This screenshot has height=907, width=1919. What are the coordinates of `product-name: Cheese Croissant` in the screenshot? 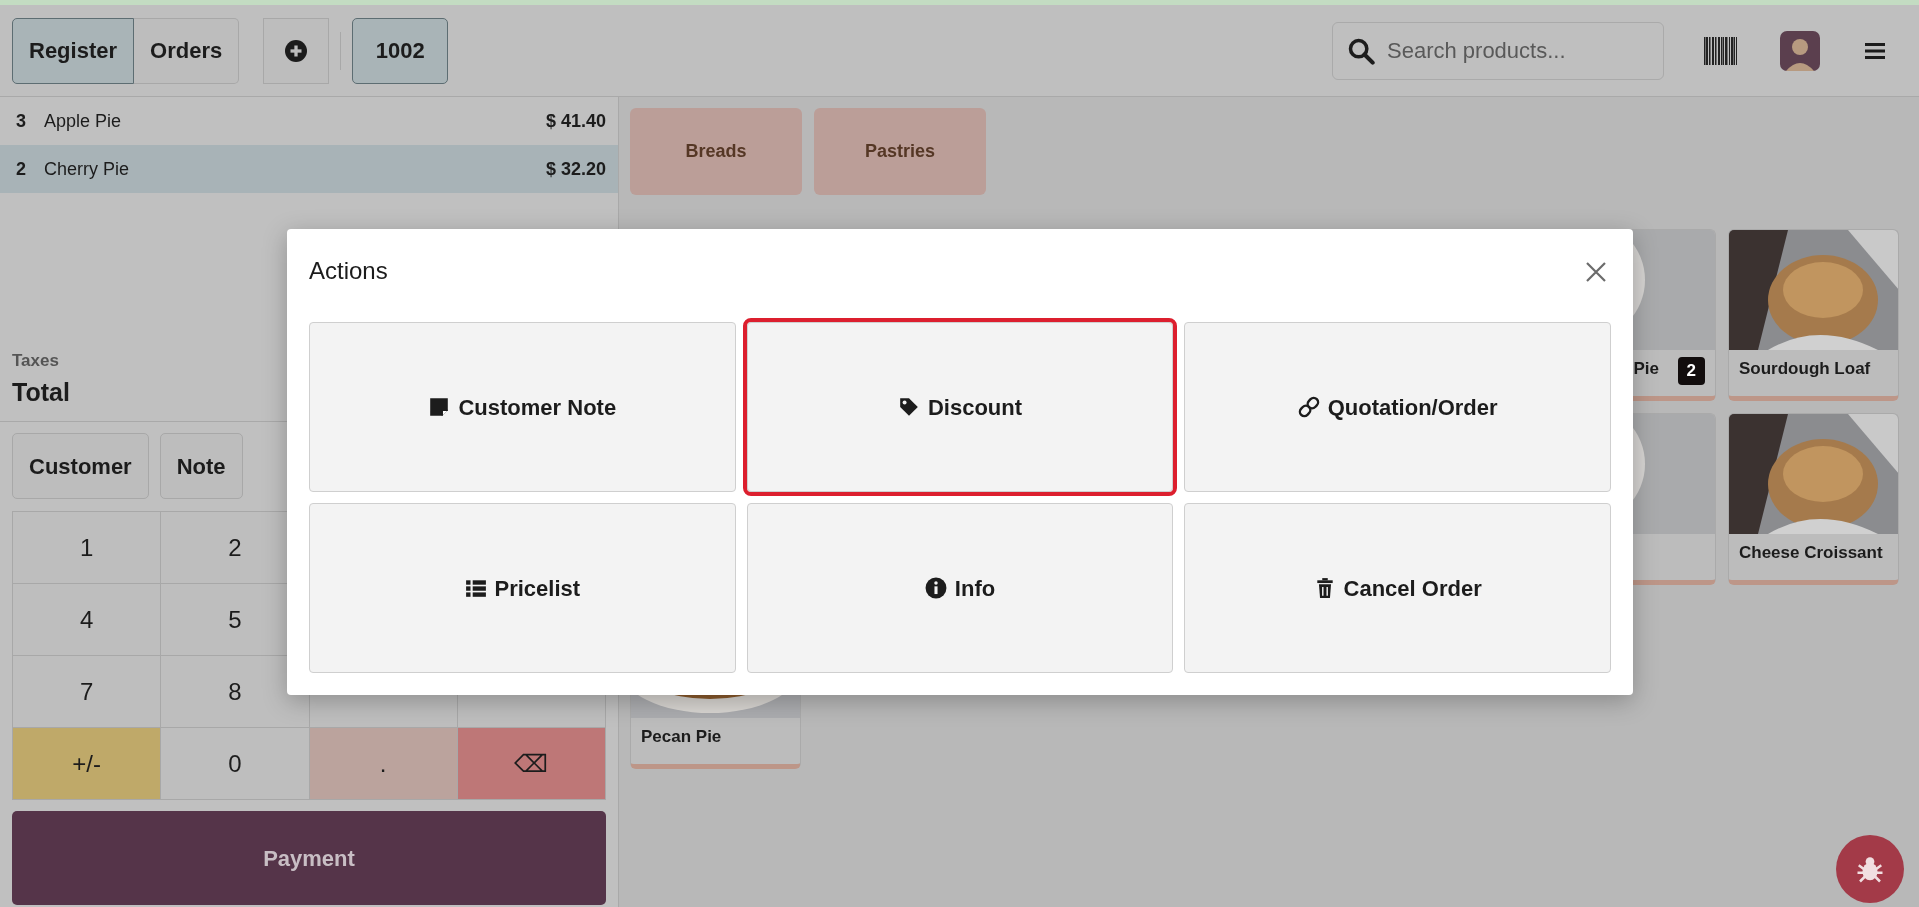 It's located at (1811, 553).